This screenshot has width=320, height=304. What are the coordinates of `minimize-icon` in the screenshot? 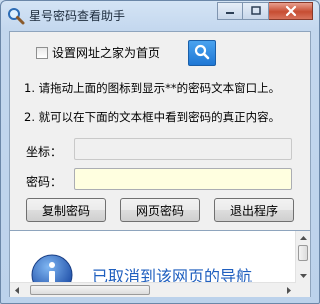 It's located at (230, 13).